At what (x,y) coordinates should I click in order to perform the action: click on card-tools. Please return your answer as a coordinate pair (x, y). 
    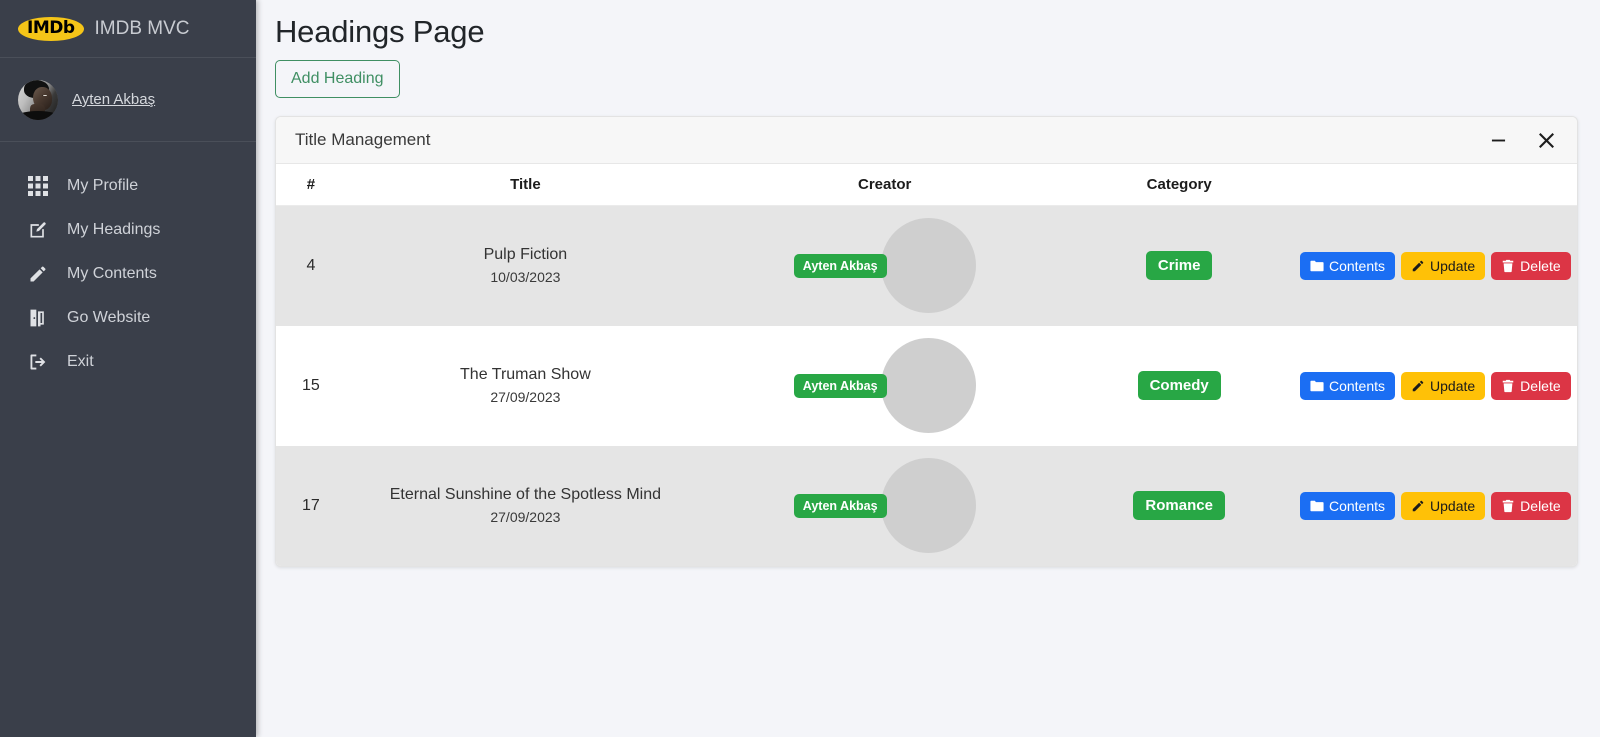
    Looking at the image, I should click on (1522, 140).